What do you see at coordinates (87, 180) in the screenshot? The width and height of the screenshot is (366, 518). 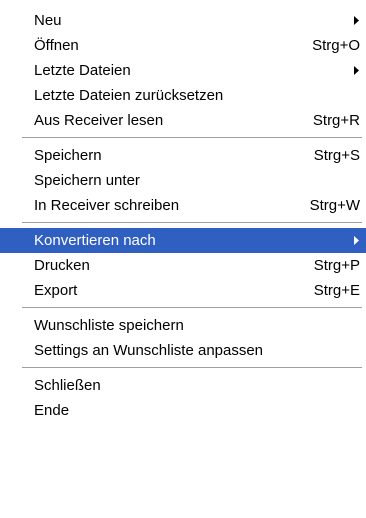 I see `menu-item-label: Speichern unter` at bounding box center [87, 180].